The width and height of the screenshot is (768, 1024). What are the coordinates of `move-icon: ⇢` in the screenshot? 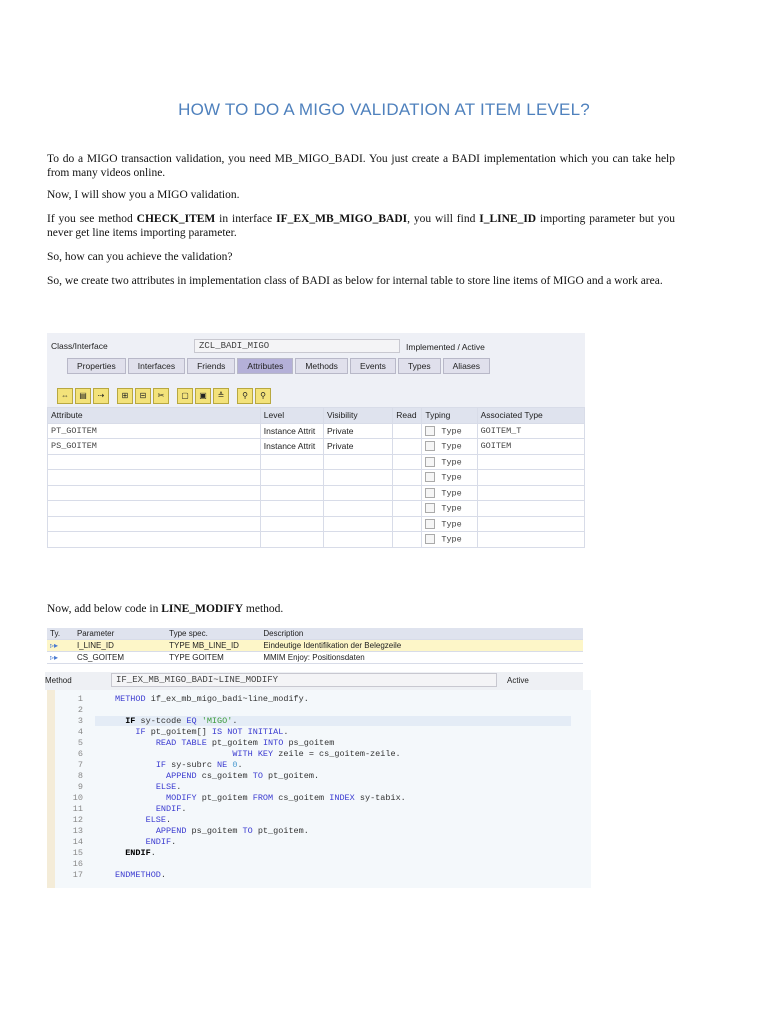 It's located at (101, 396).